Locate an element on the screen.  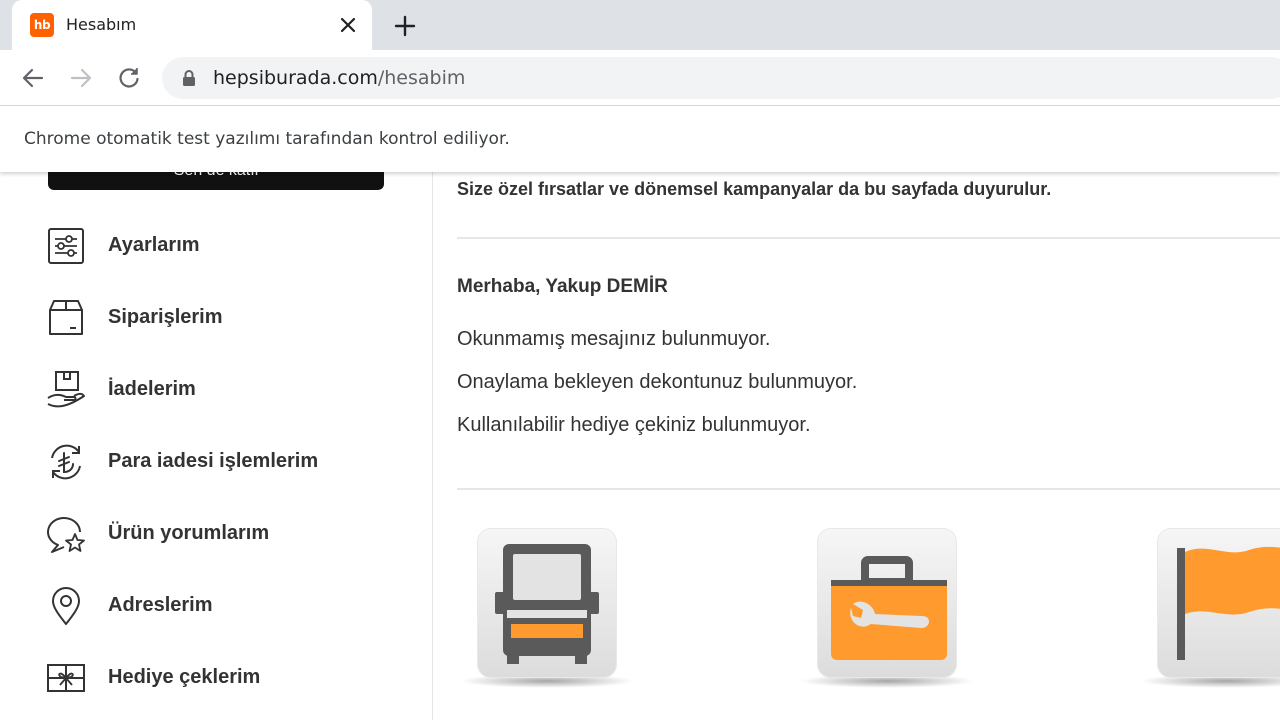
location-pin-icon is located at coordinates (66, 606).